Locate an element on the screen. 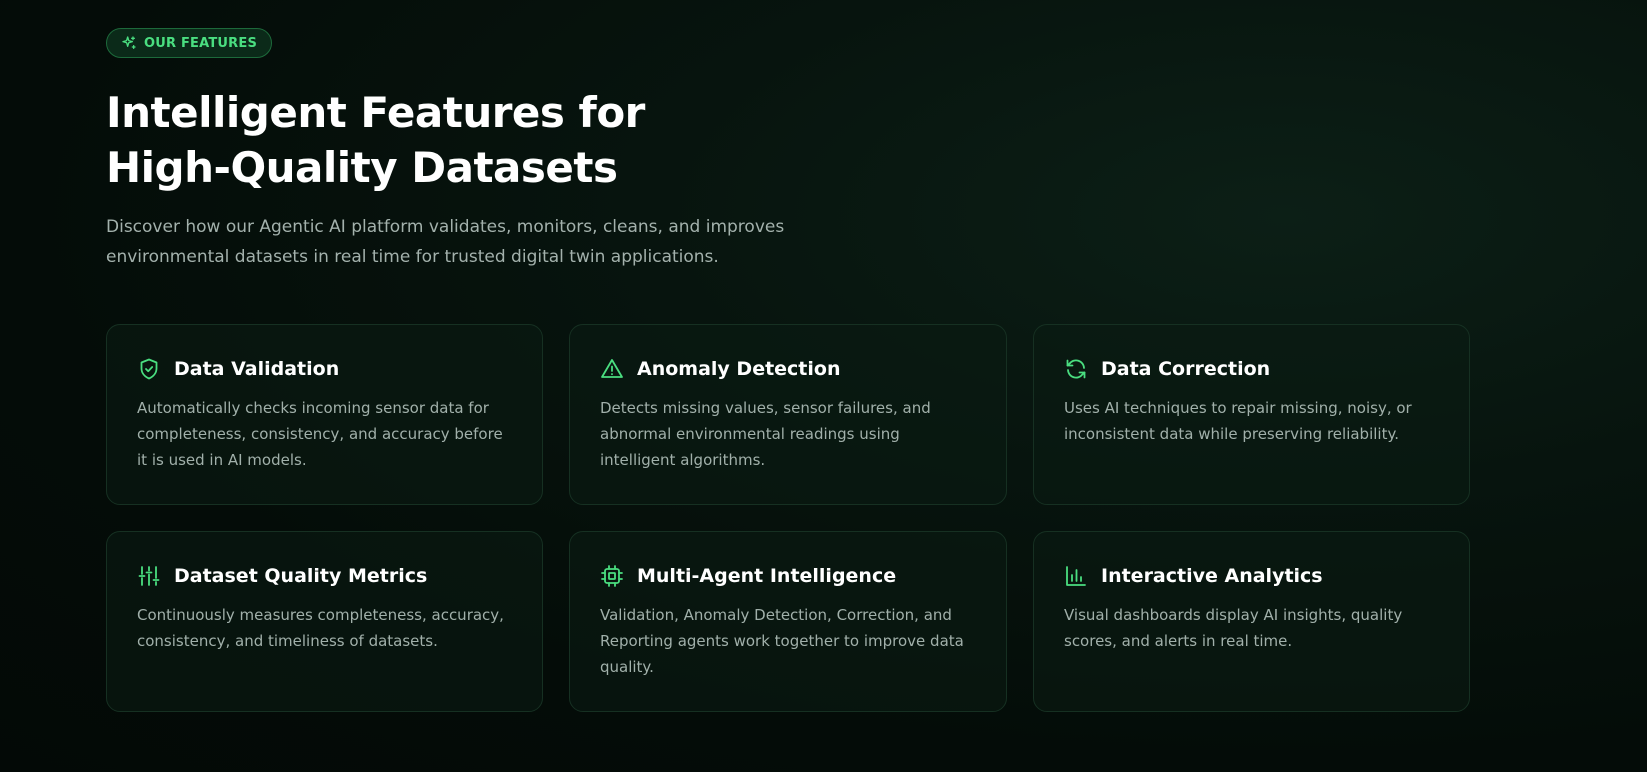 The image size is (1647, 772). refresh-icon is located at coordinates (1076, 369).